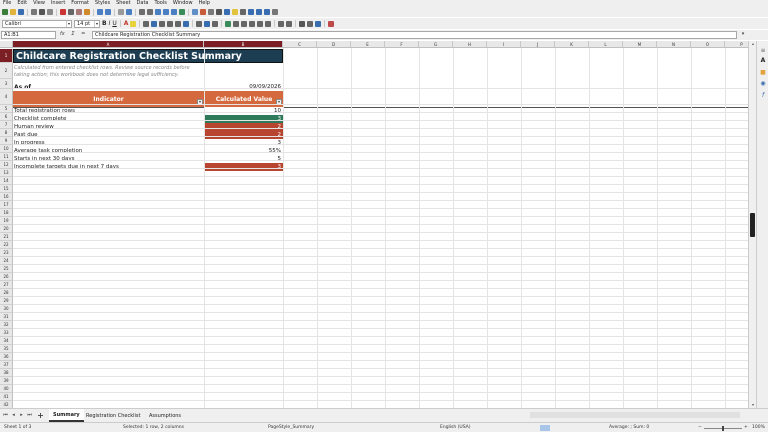  What do you see at coordinates (414, 35) in the screenshot?
I see `formula-input: Childcare Registration Checklist Summary` at bounding box center [414, 35].